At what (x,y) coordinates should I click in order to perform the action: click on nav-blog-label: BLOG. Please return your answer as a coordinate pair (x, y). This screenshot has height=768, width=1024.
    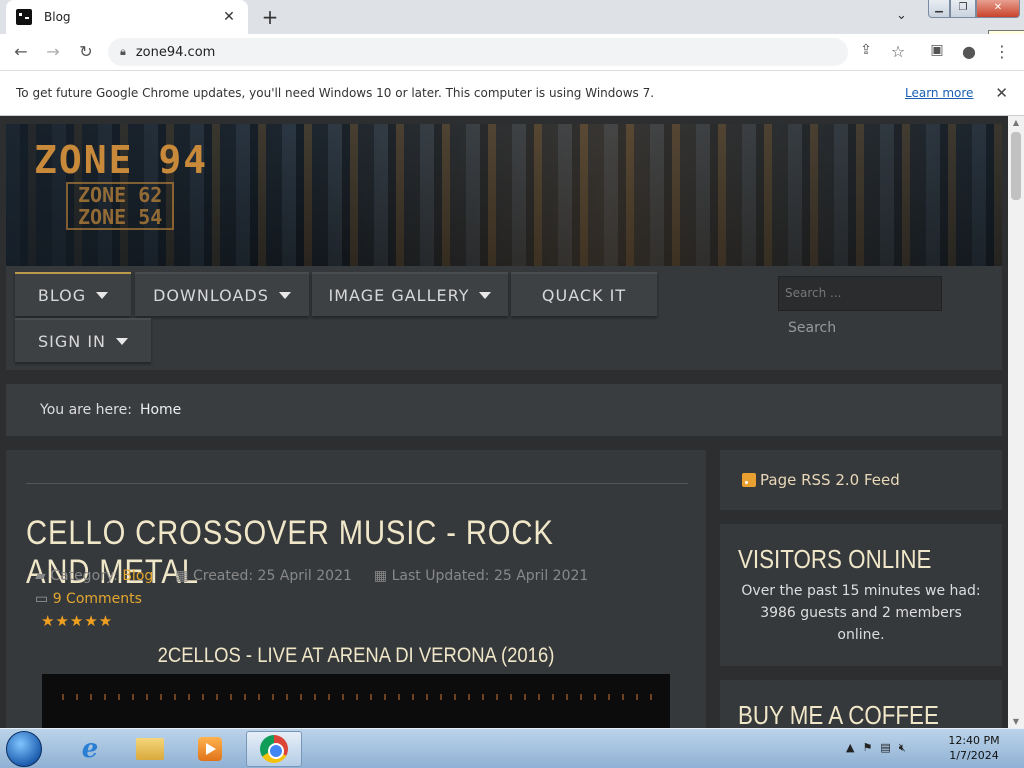
    Looking at the image, I should click on (62, 295).